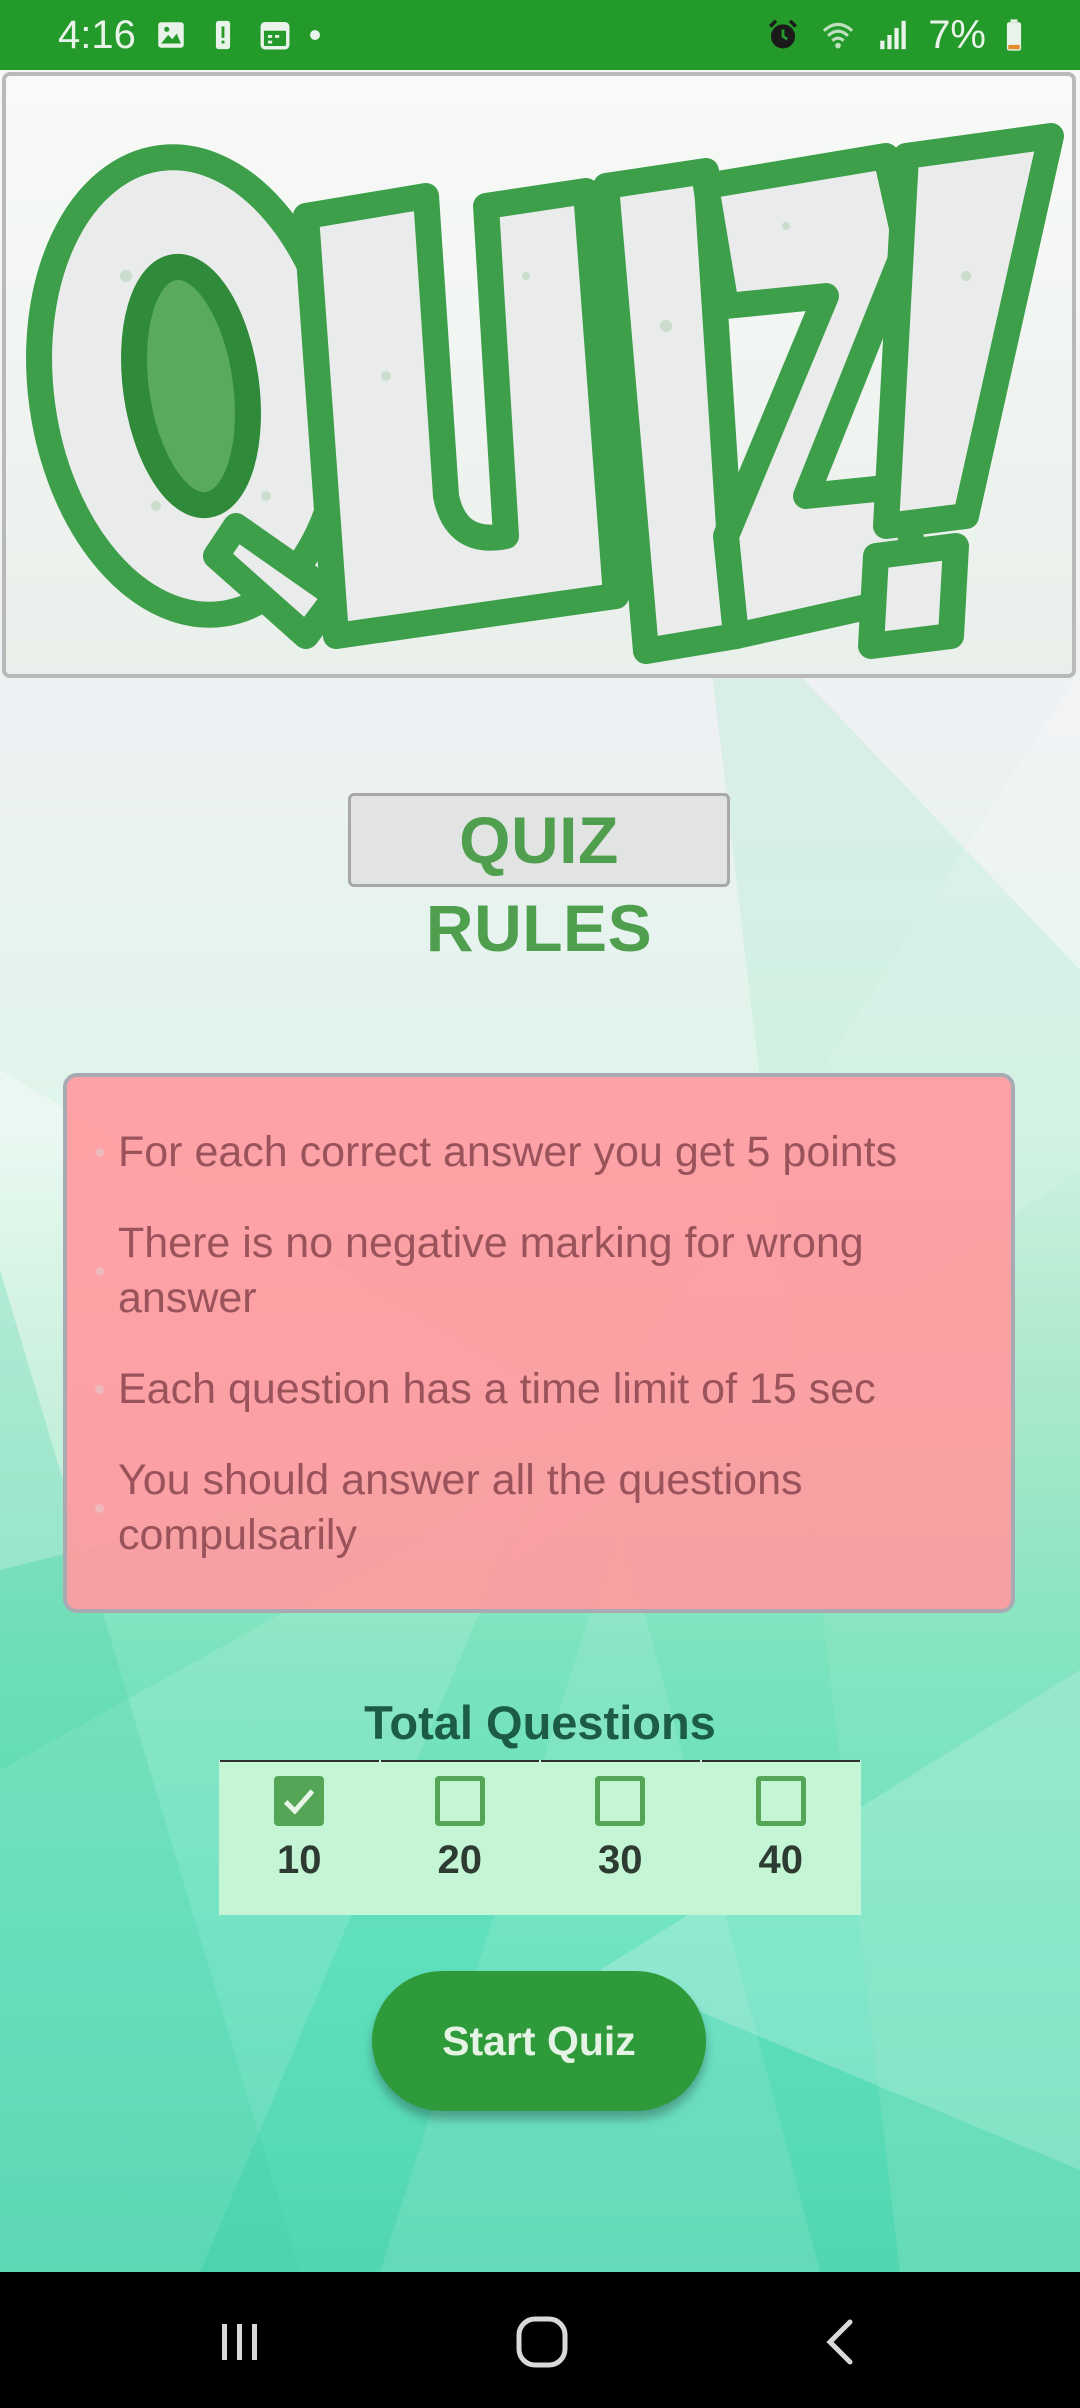 The width and height of the screenshot is (1080, 2408). What do you see at coordinates (539, 879) in the screenshot?
I see `page-title: QUIZ RULES` at bounding box center [539, 879].